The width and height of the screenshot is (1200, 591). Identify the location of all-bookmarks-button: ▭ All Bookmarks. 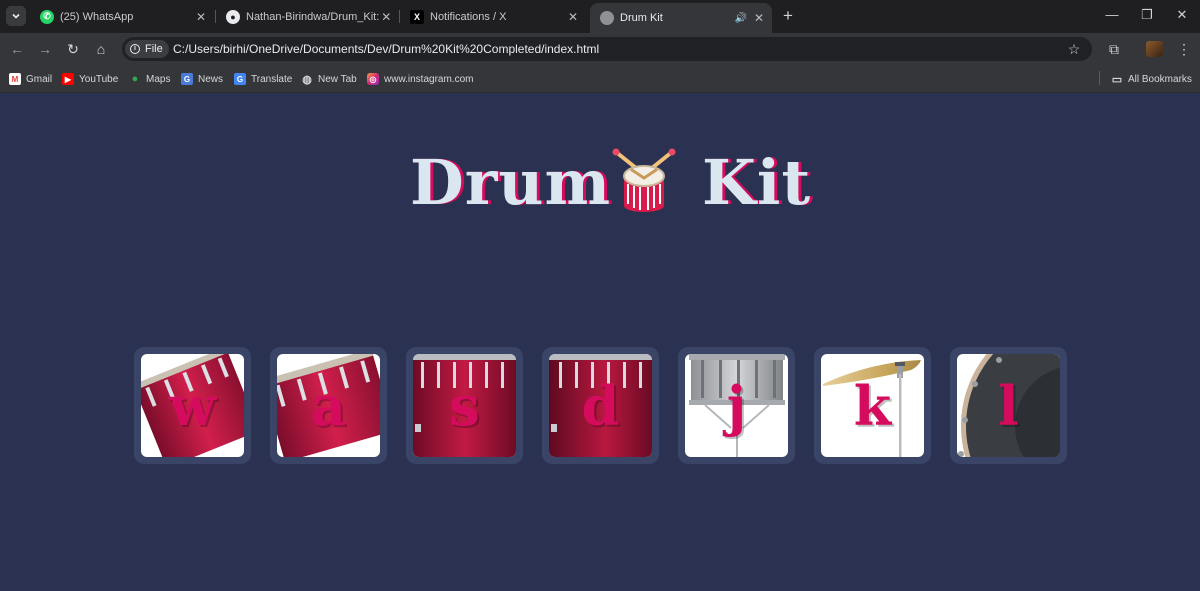
(1151, 79).